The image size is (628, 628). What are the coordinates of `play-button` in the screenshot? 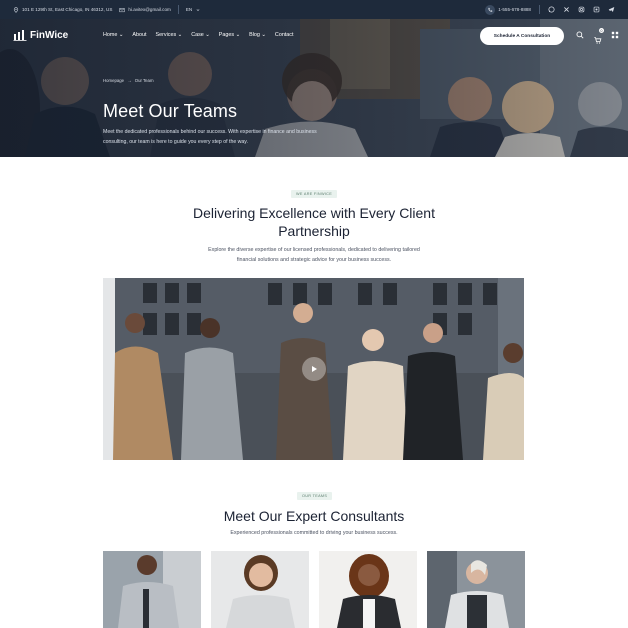 It's located at (314, 369).